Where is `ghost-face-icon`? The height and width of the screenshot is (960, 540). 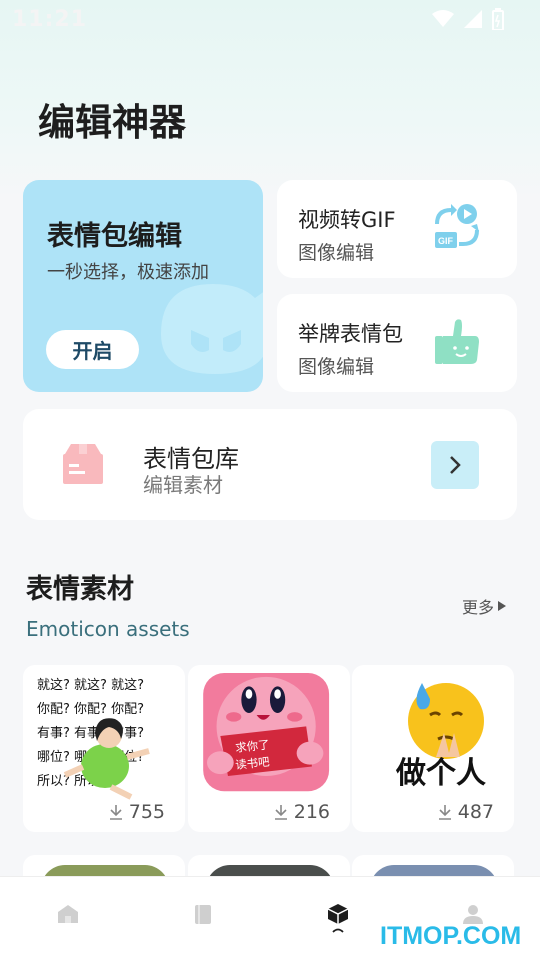
ghost-face-icon is located at coordinates (212, 329).